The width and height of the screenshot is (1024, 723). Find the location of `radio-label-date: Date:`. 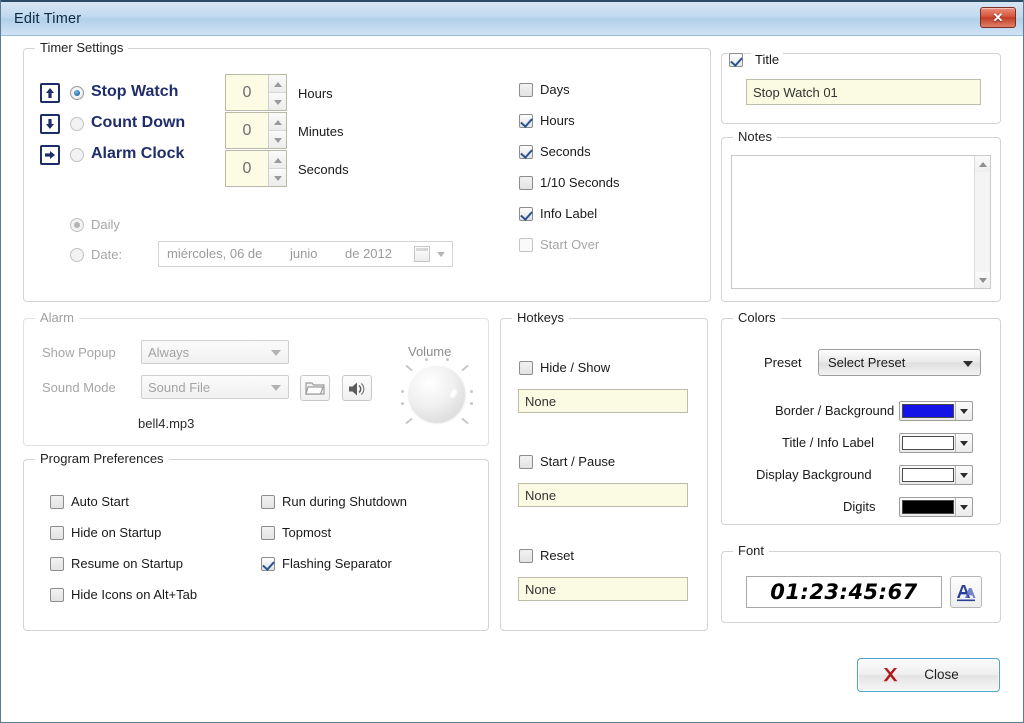

radio-label-date: Date: is located at coordinates (107, 254).